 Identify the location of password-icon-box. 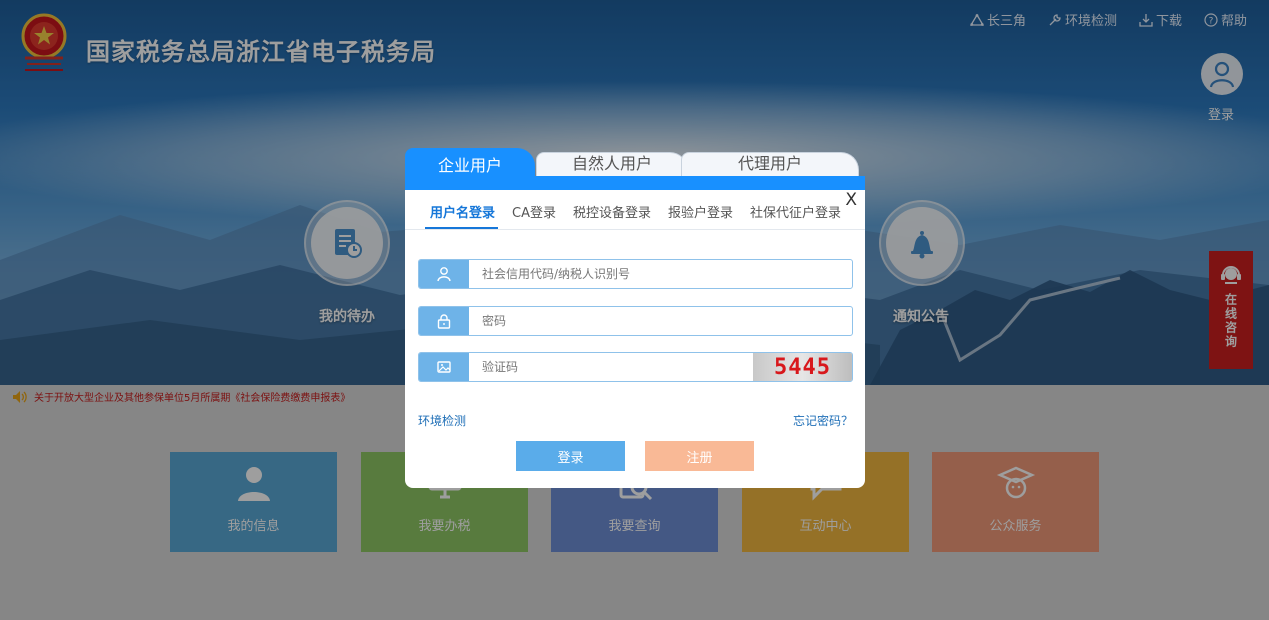
(444, 321).